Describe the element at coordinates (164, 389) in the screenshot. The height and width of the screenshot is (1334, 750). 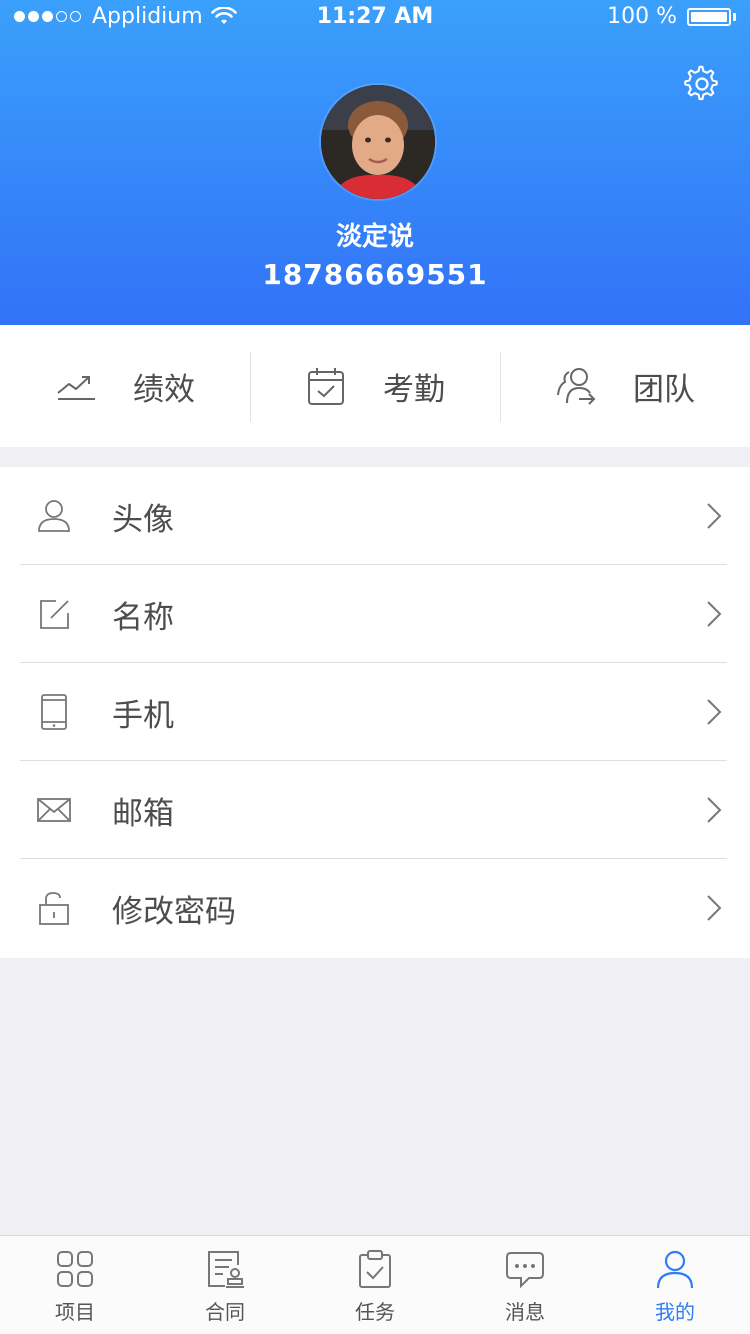
I see `quick-action-label: 绩效` at that location.